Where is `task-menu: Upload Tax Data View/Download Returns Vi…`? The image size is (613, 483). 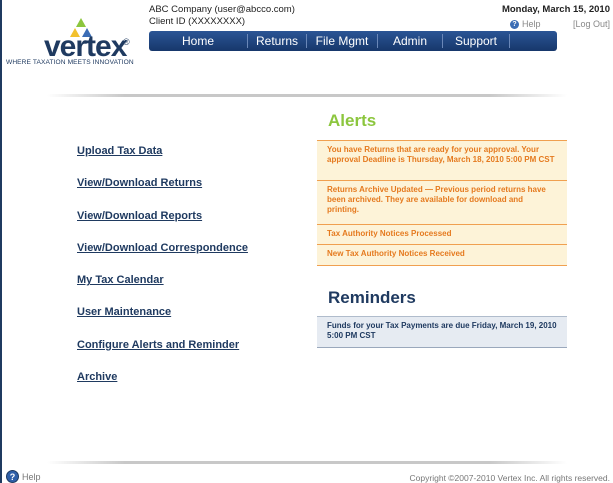 task-menu: Upload Tax Data View/Download Returns Vi… is located at coordinates (162, 274).